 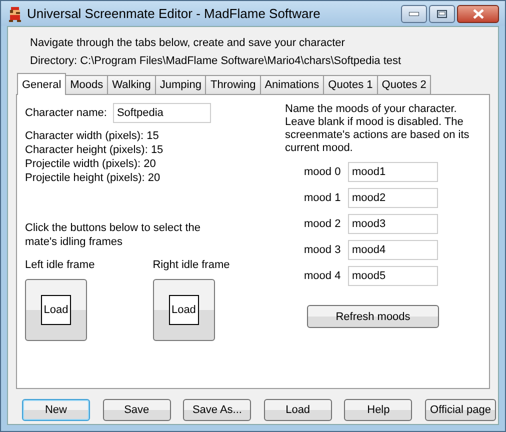 What do you see at coordinates (41, 84) in the screenshot?
I see `tab: General` at bounding box center [41, 84].